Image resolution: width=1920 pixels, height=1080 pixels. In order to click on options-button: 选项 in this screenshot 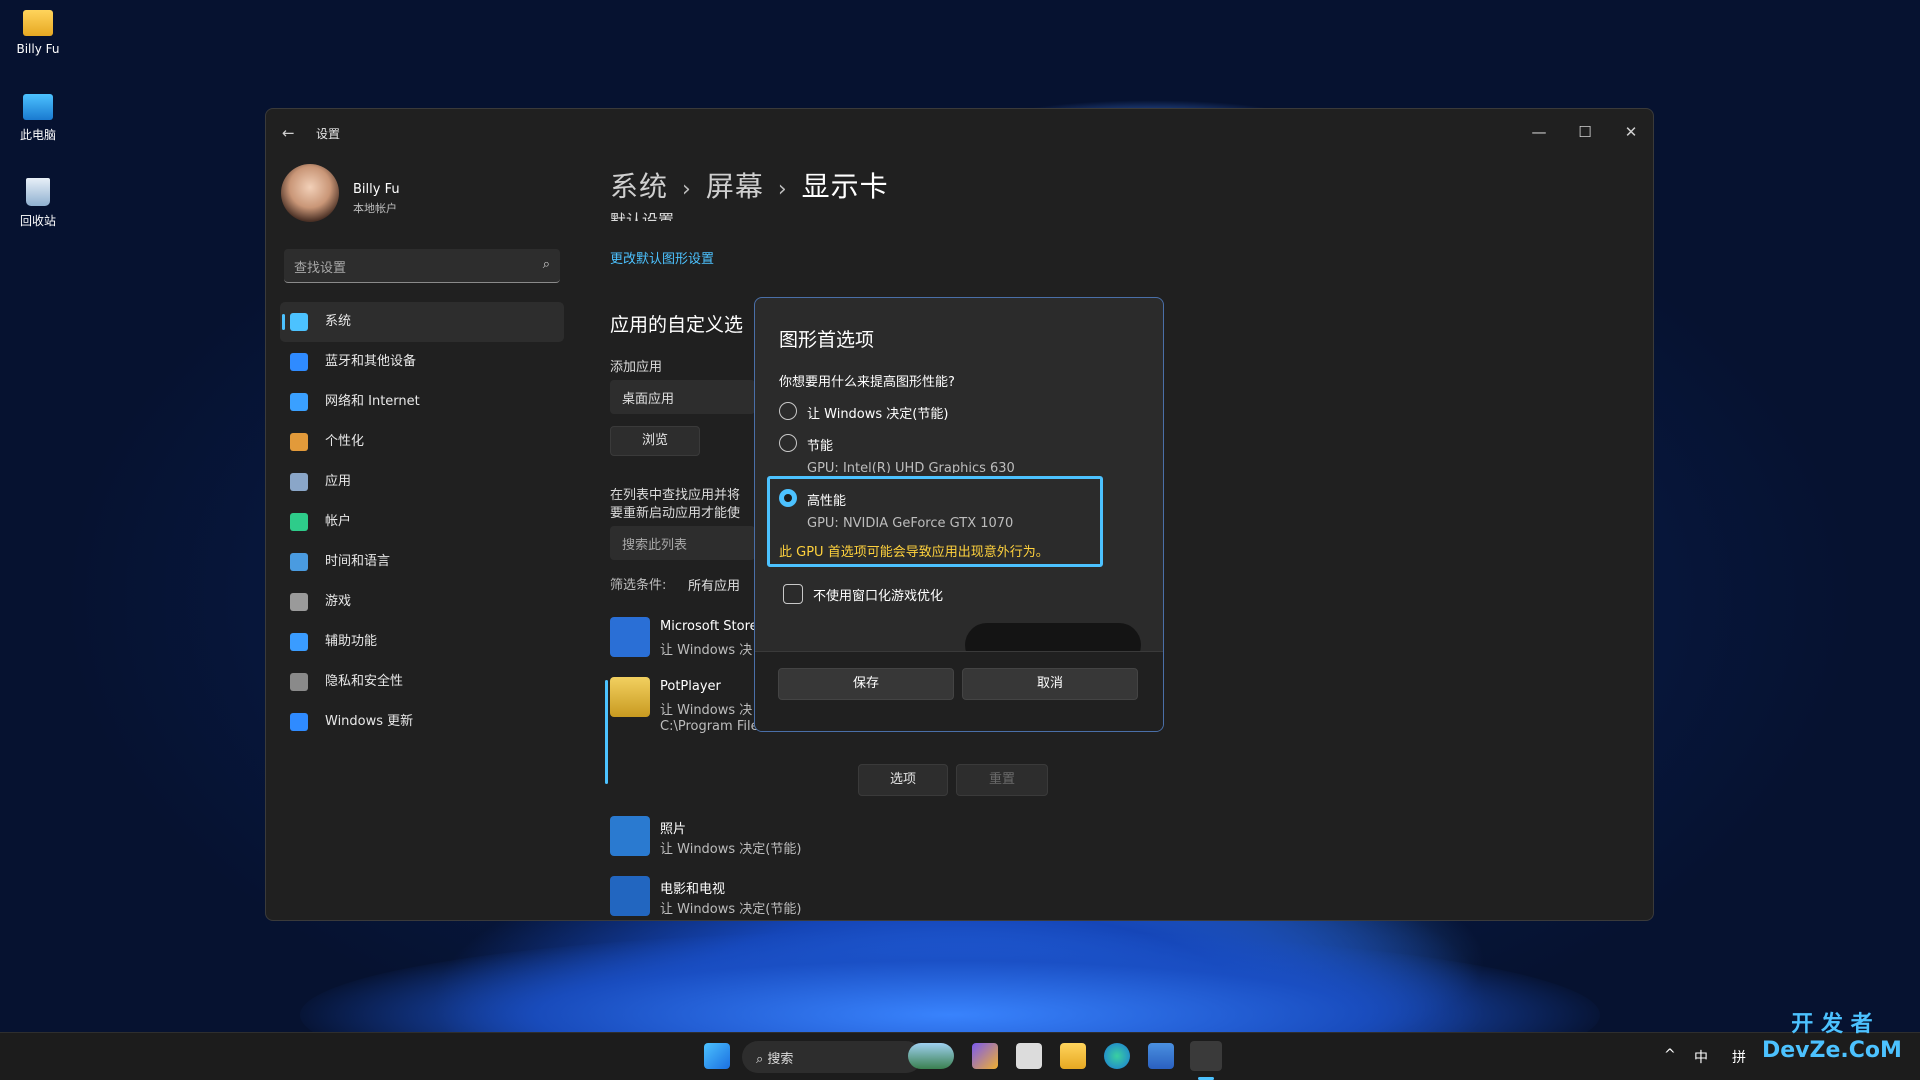, I will do `click(903, 780)`.